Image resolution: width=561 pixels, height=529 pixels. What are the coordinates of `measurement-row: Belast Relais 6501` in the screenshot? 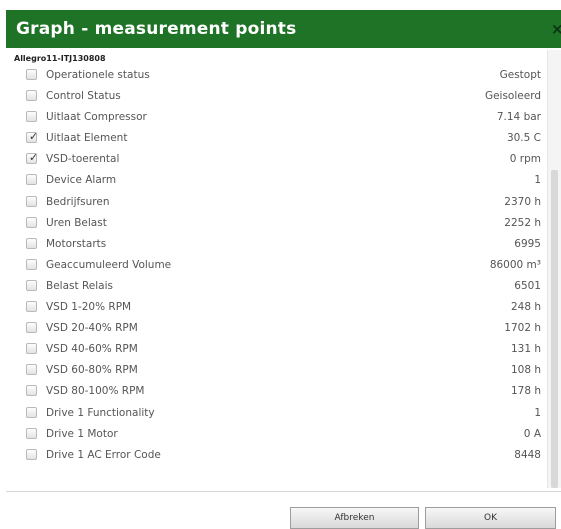 It's located at (277, 286).